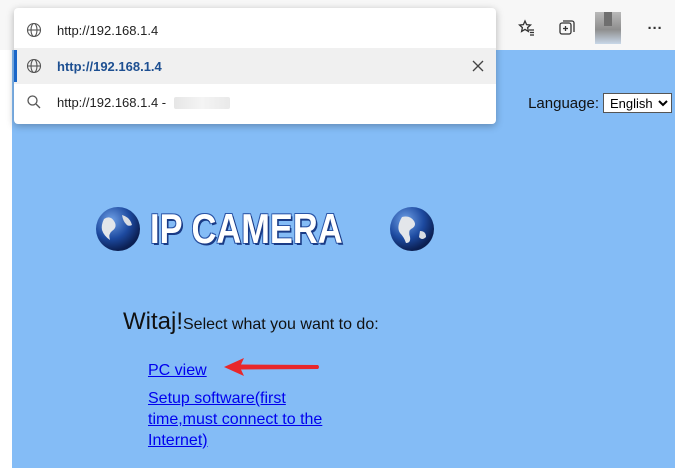 The image size is (675, 468). Describe the element at coordinates (478, 66) in the screenshot. I see `close-icon` at that location.